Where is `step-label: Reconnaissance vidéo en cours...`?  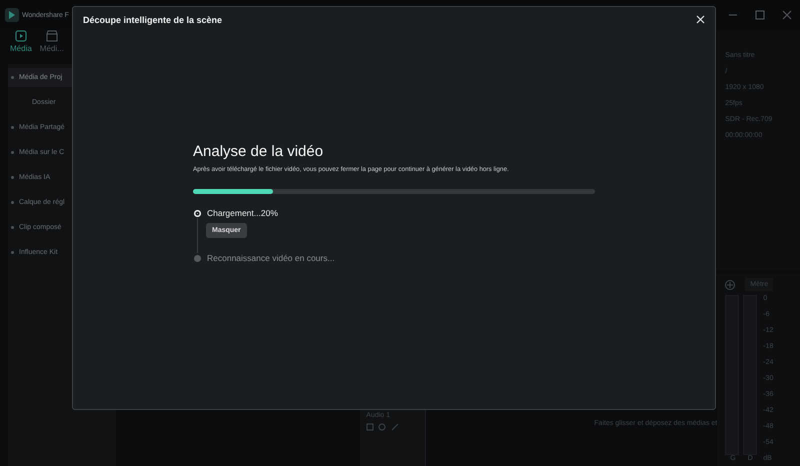 step-label: Reconnaissance vidéo en cours... is located at coordinates (271, 258).